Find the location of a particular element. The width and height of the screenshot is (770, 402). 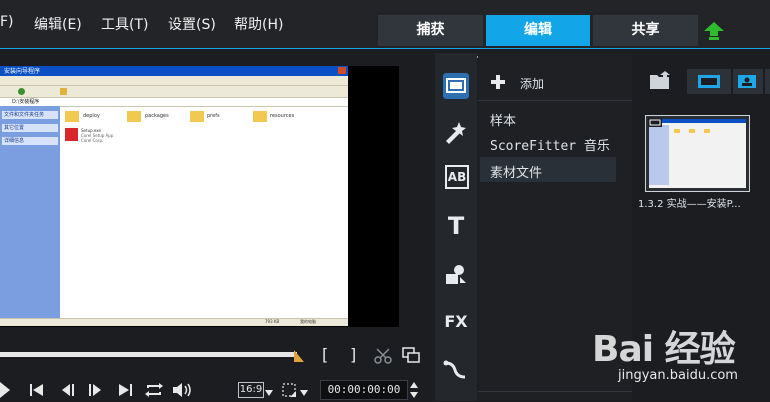

scissors-icon is located at coordinates (383, 356).